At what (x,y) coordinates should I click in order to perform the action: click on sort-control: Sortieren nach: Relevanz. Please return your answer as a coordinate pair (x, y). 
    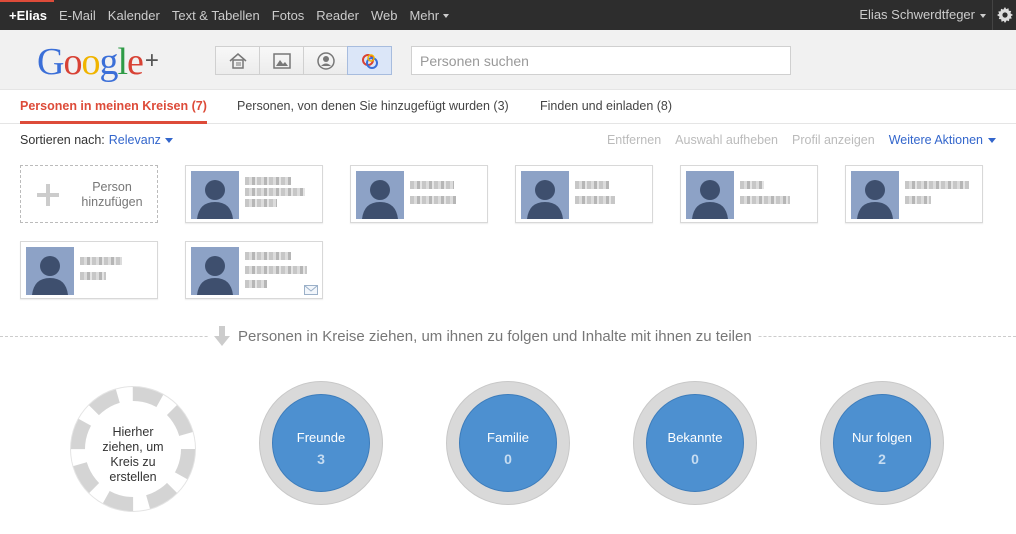
    Looking at the image, I should click on (96, 140).